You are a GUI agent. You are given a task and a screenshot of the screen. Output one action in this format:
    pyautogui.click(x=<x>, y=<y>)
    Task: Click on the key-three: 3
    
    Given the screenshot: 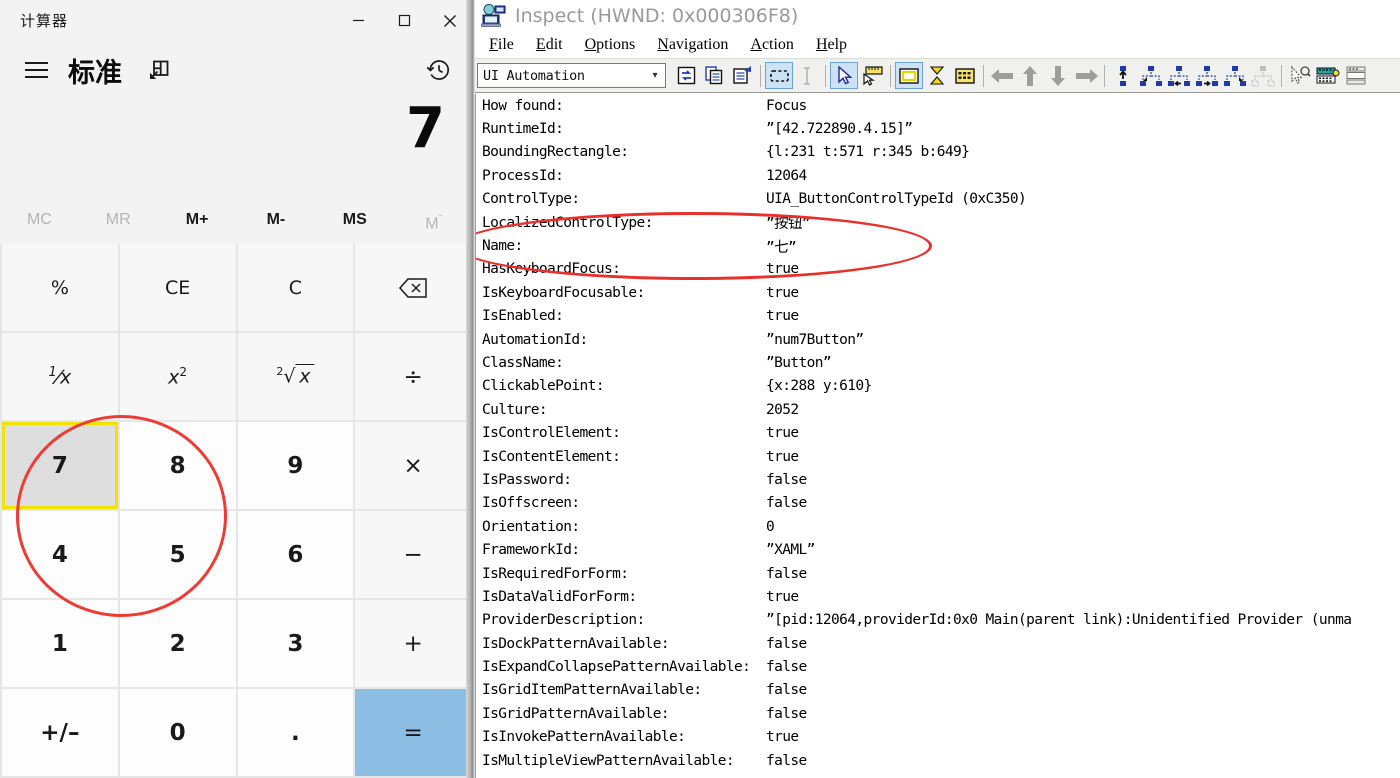 What is the action you would take?
    pyautogui.click(x=295, y=643)
    